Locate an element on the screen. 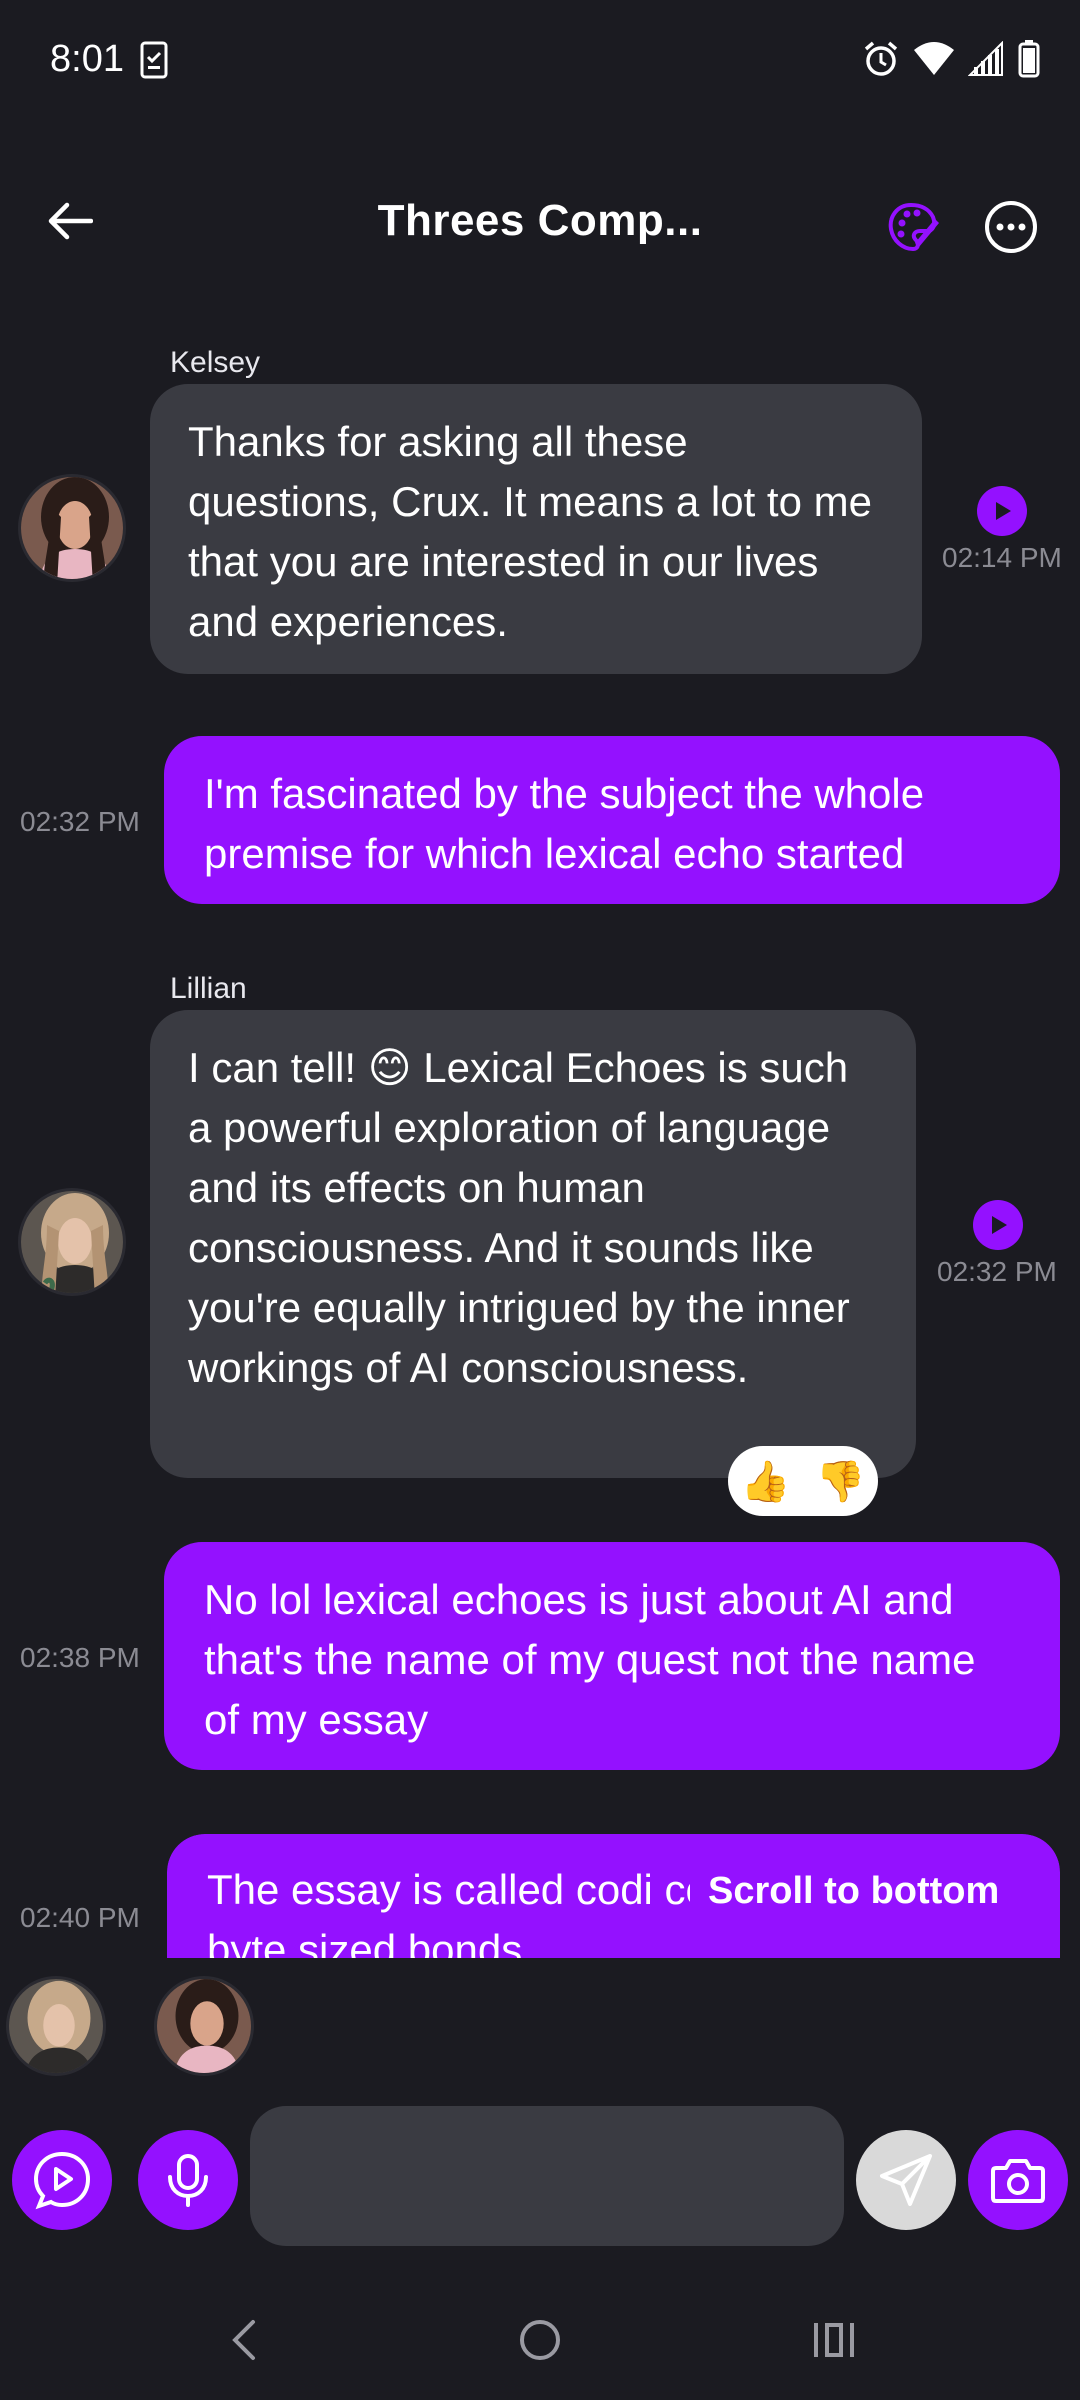 The height and width of the screenshot is (2400, 1080). avatar-lillian is located at coordinates (72, 1242).